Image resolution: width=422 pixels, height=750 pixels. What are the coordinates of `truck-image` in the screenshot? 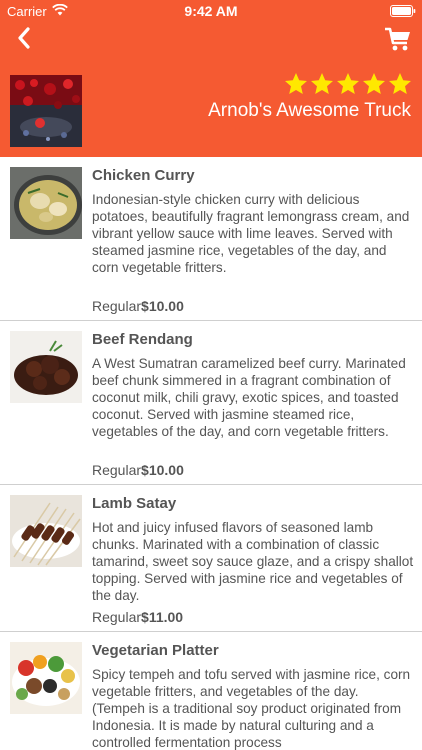 It's located at (46, 111).